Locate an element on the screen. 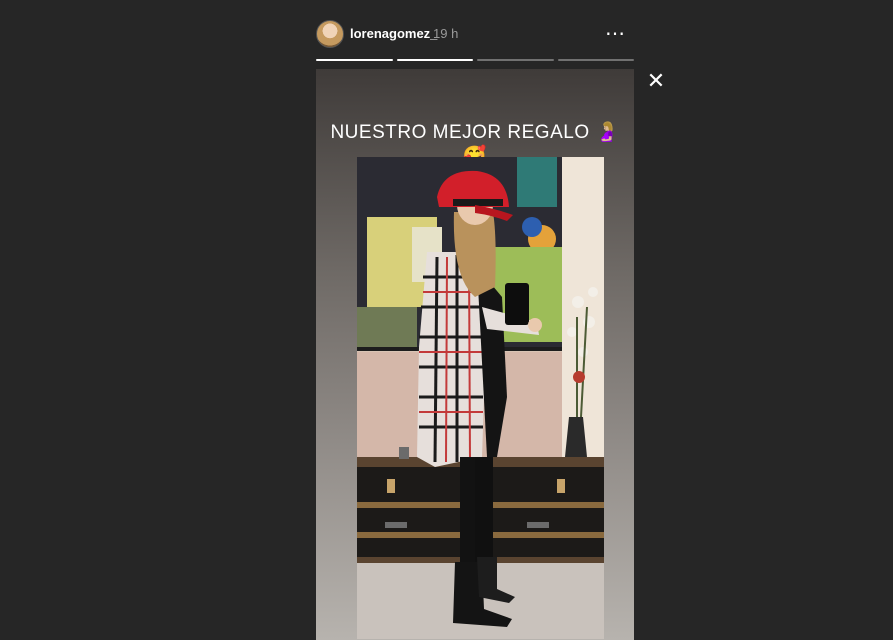  close-icon: ✕ is located at coordinates (656, 81).